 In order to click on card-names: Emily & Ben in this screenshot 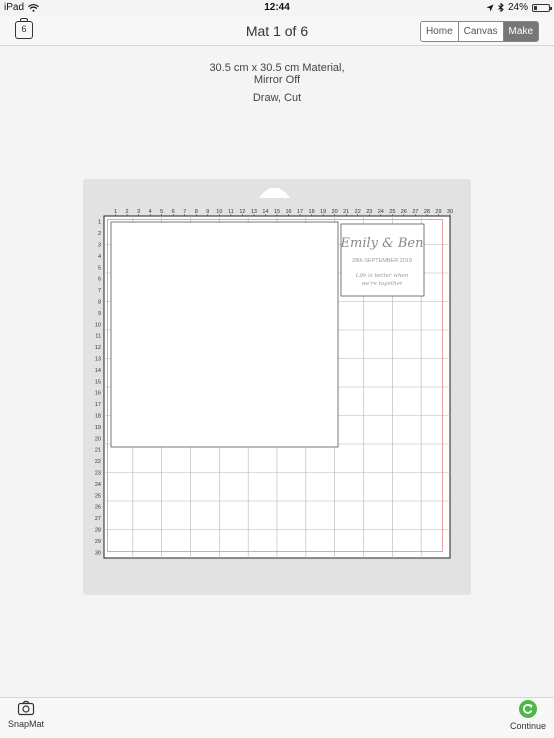, I will do `click(382, 243)`.